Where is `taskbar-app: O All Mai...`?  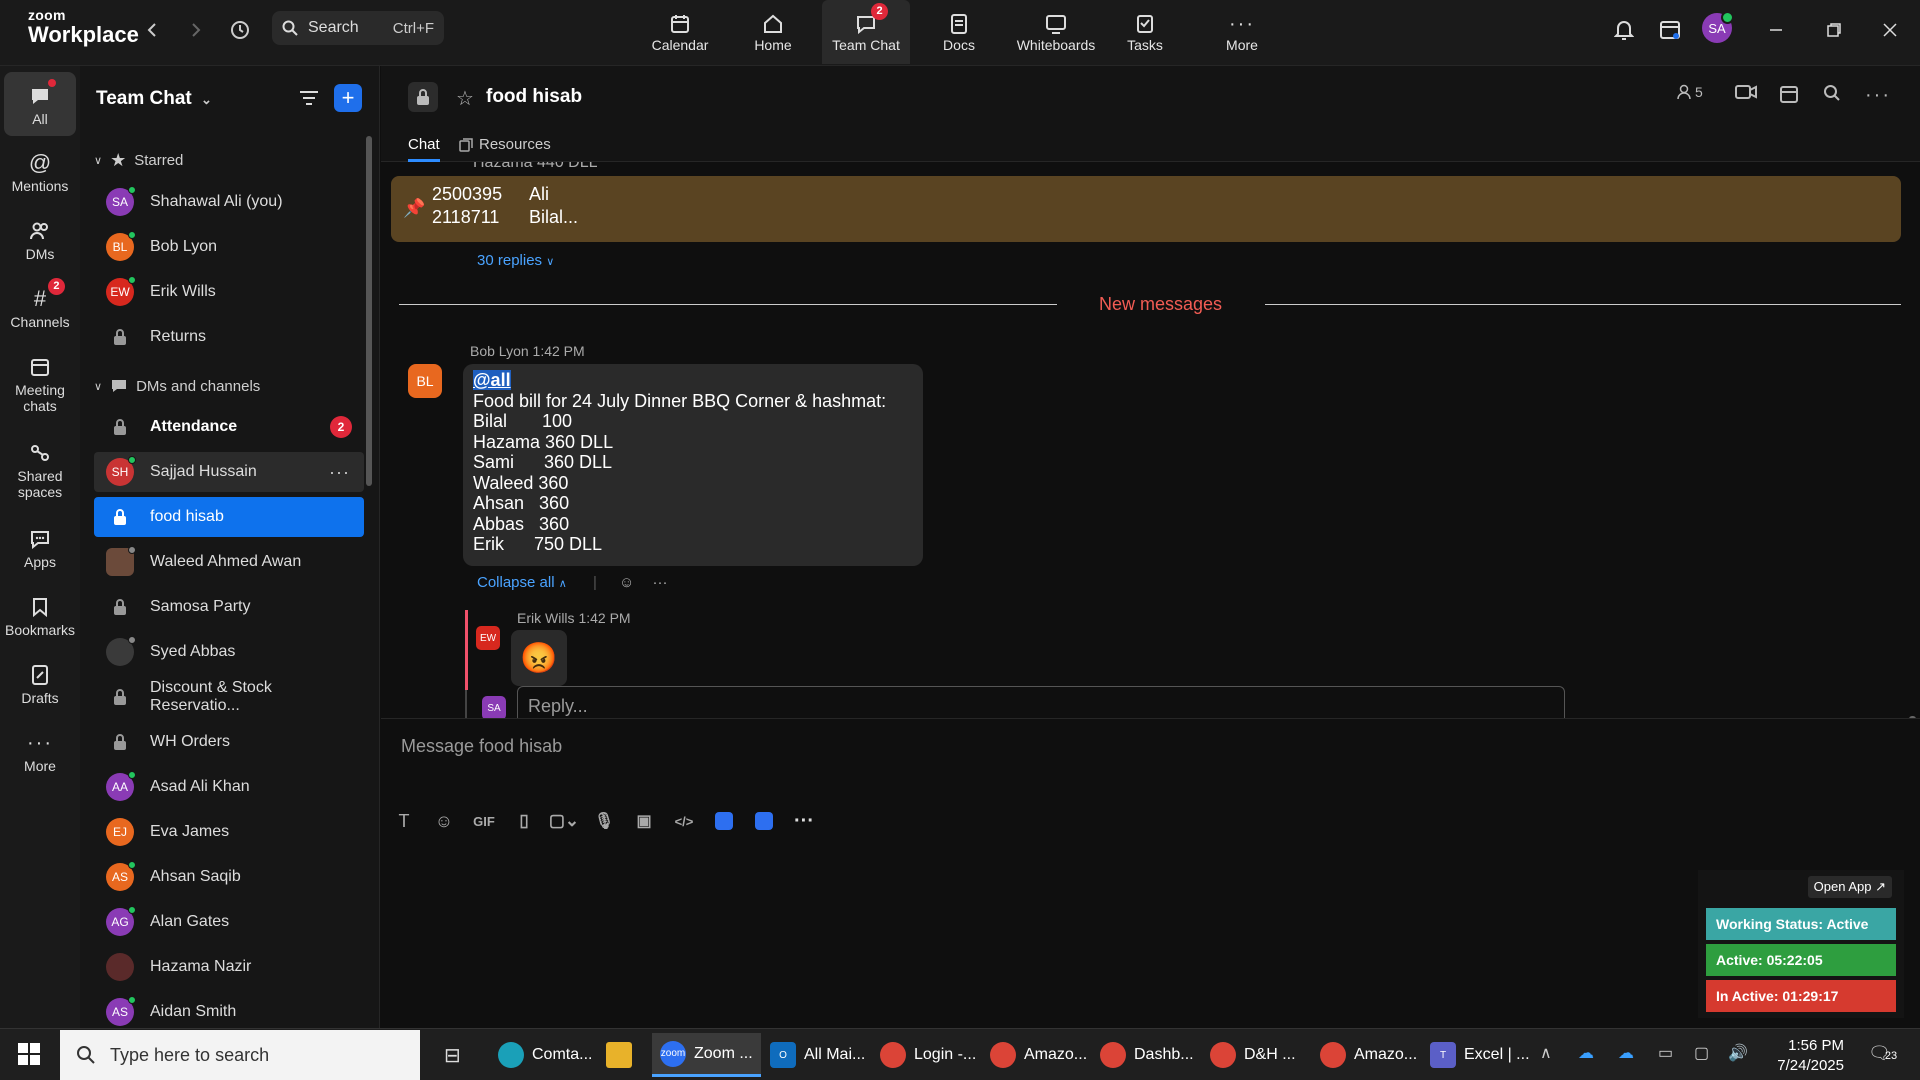
taskbar-app: O All Mai... is located at coordinates (817, 1055).